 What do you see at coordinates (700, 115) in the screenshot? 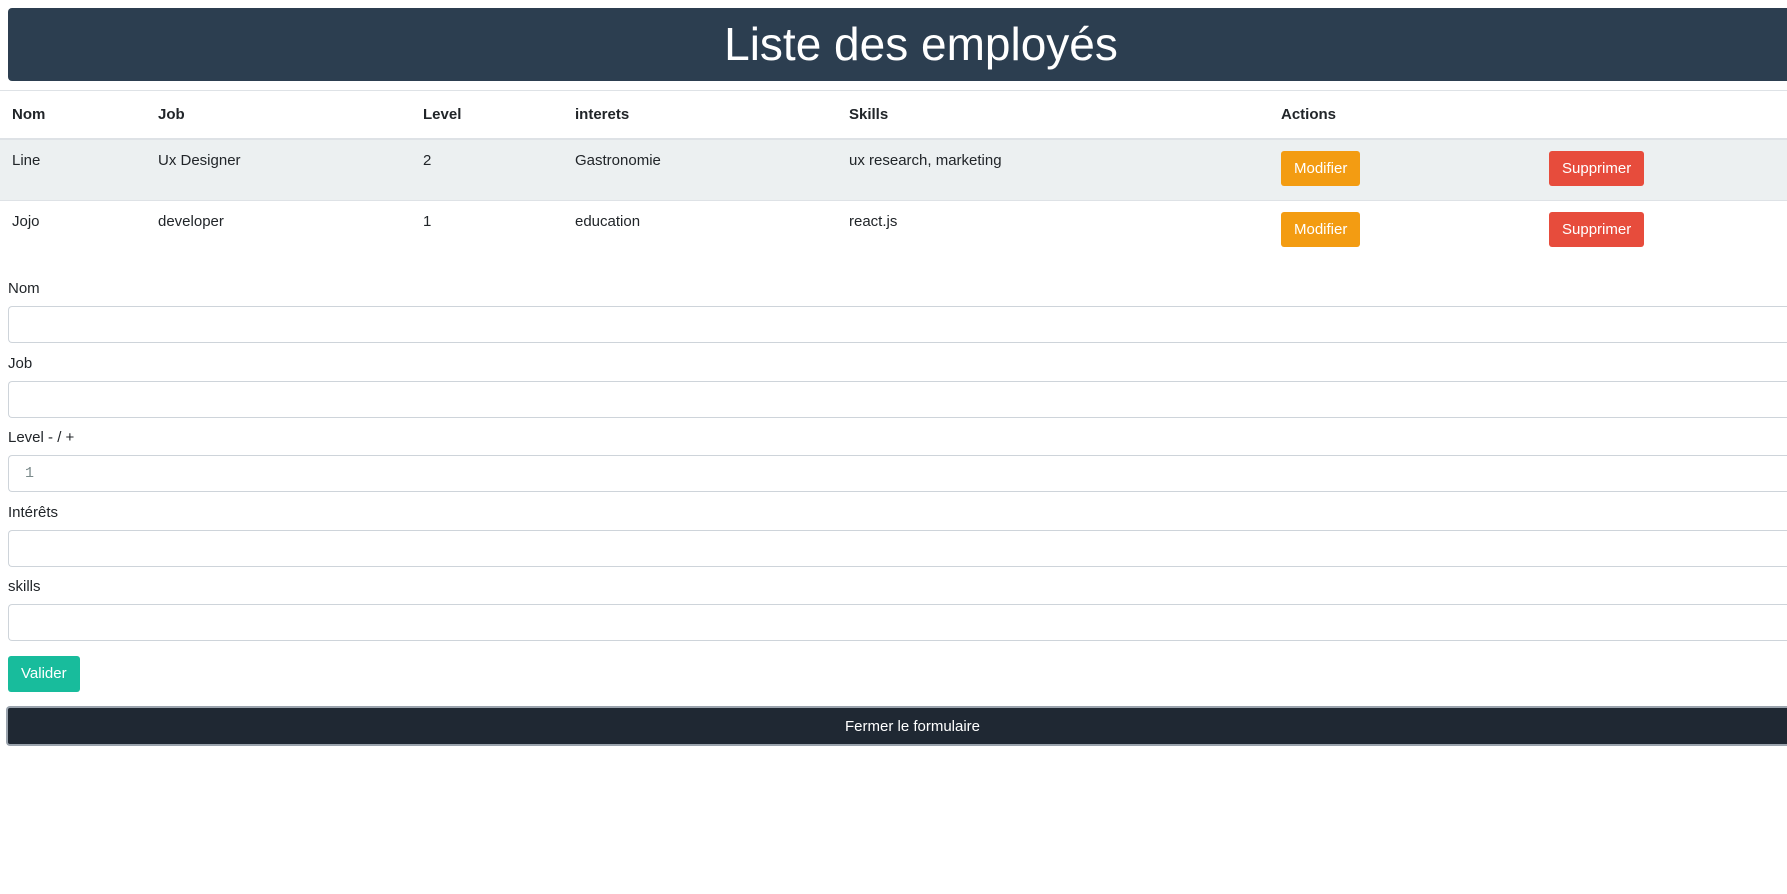
I see `column-header-interets: interets` at bounding box center [700, 115].